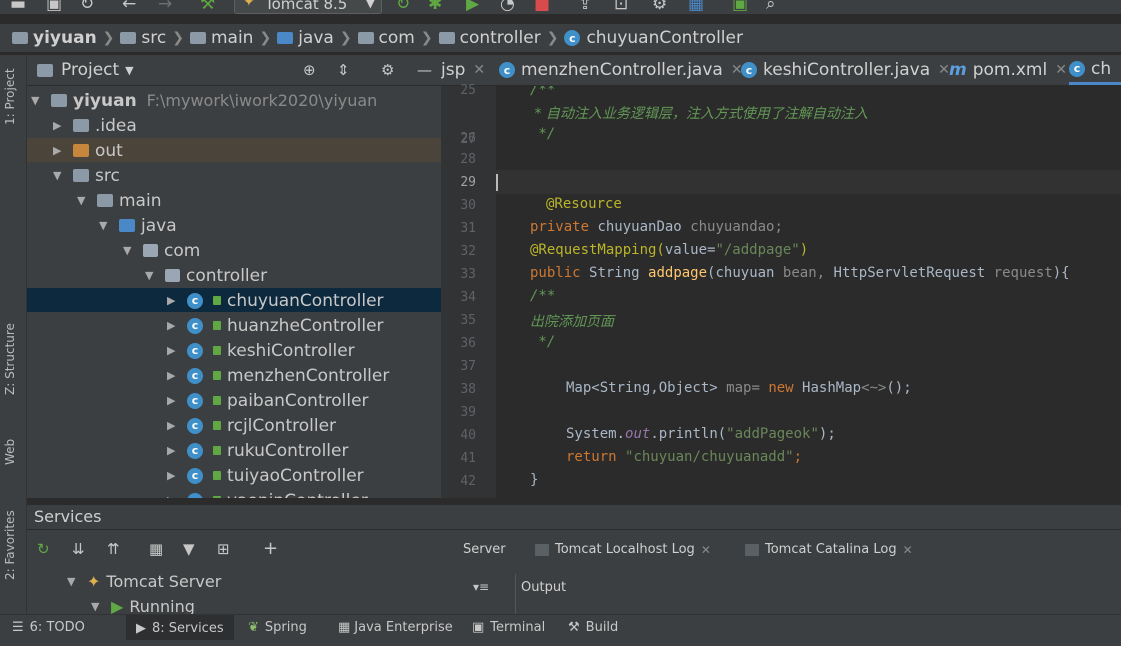 This screenshot has height=646, width=1121. I want to click on web-tool-tab: Web, so click(10, 452).